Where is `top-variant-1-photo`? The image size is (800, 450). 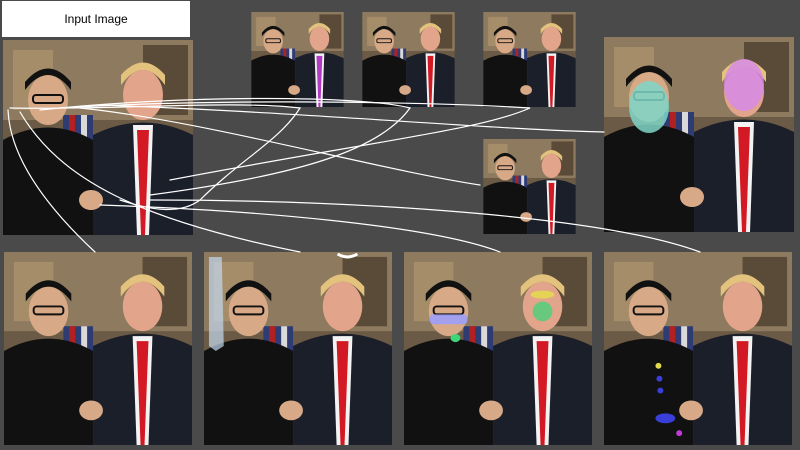 top-variant-1-photo is located at coordinates (297, 59).